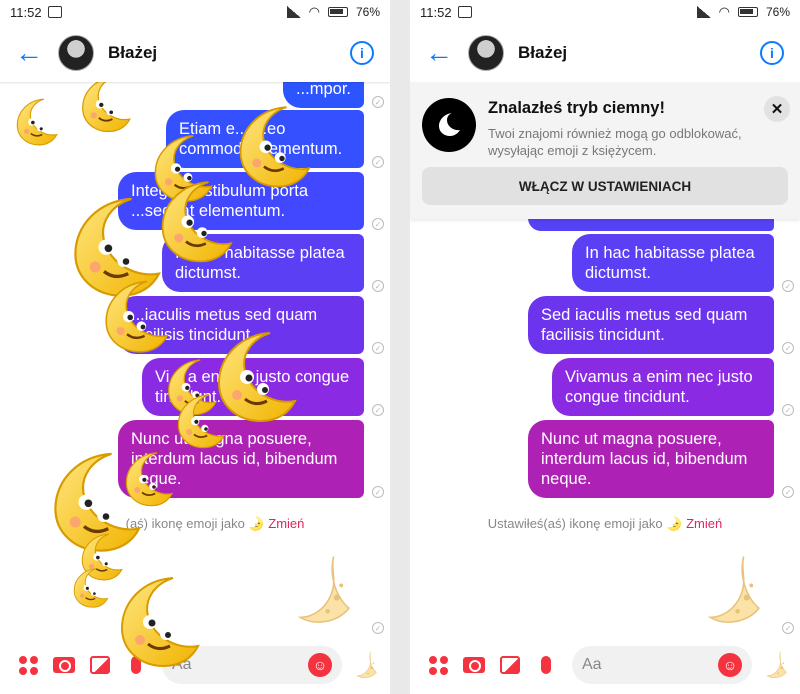 The height and width of the screenshot is (694, 800). What do you see at coordinates (605, 186) in the screenshot?
I see `enable-dark-mode-button: WŁĄCZ W USTAWIENIACH` at bounding box center [605, 186].